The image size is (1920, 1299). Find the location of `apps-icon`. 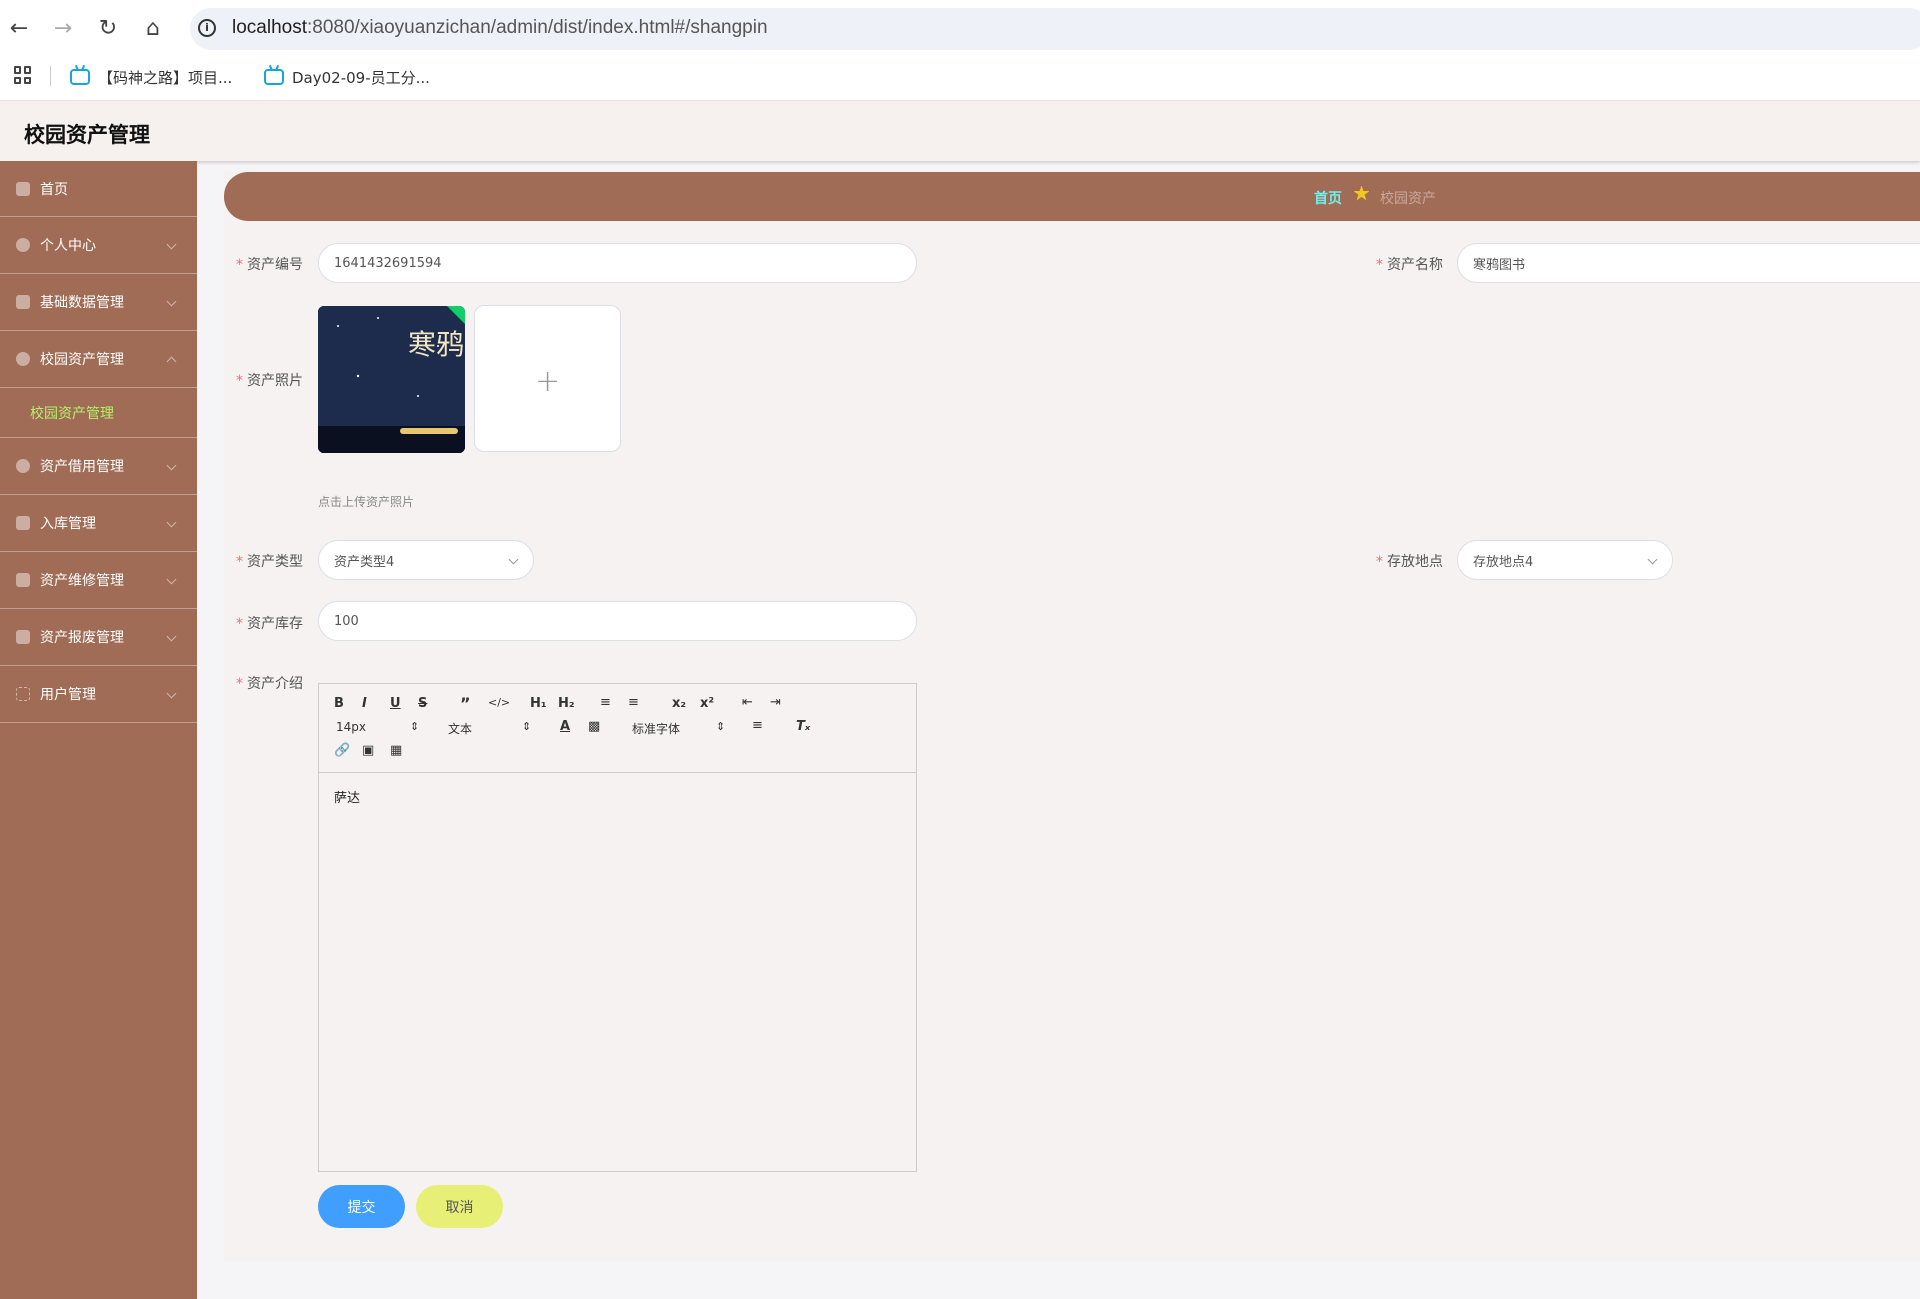

apps-icon is located at coordinates (23, 75).